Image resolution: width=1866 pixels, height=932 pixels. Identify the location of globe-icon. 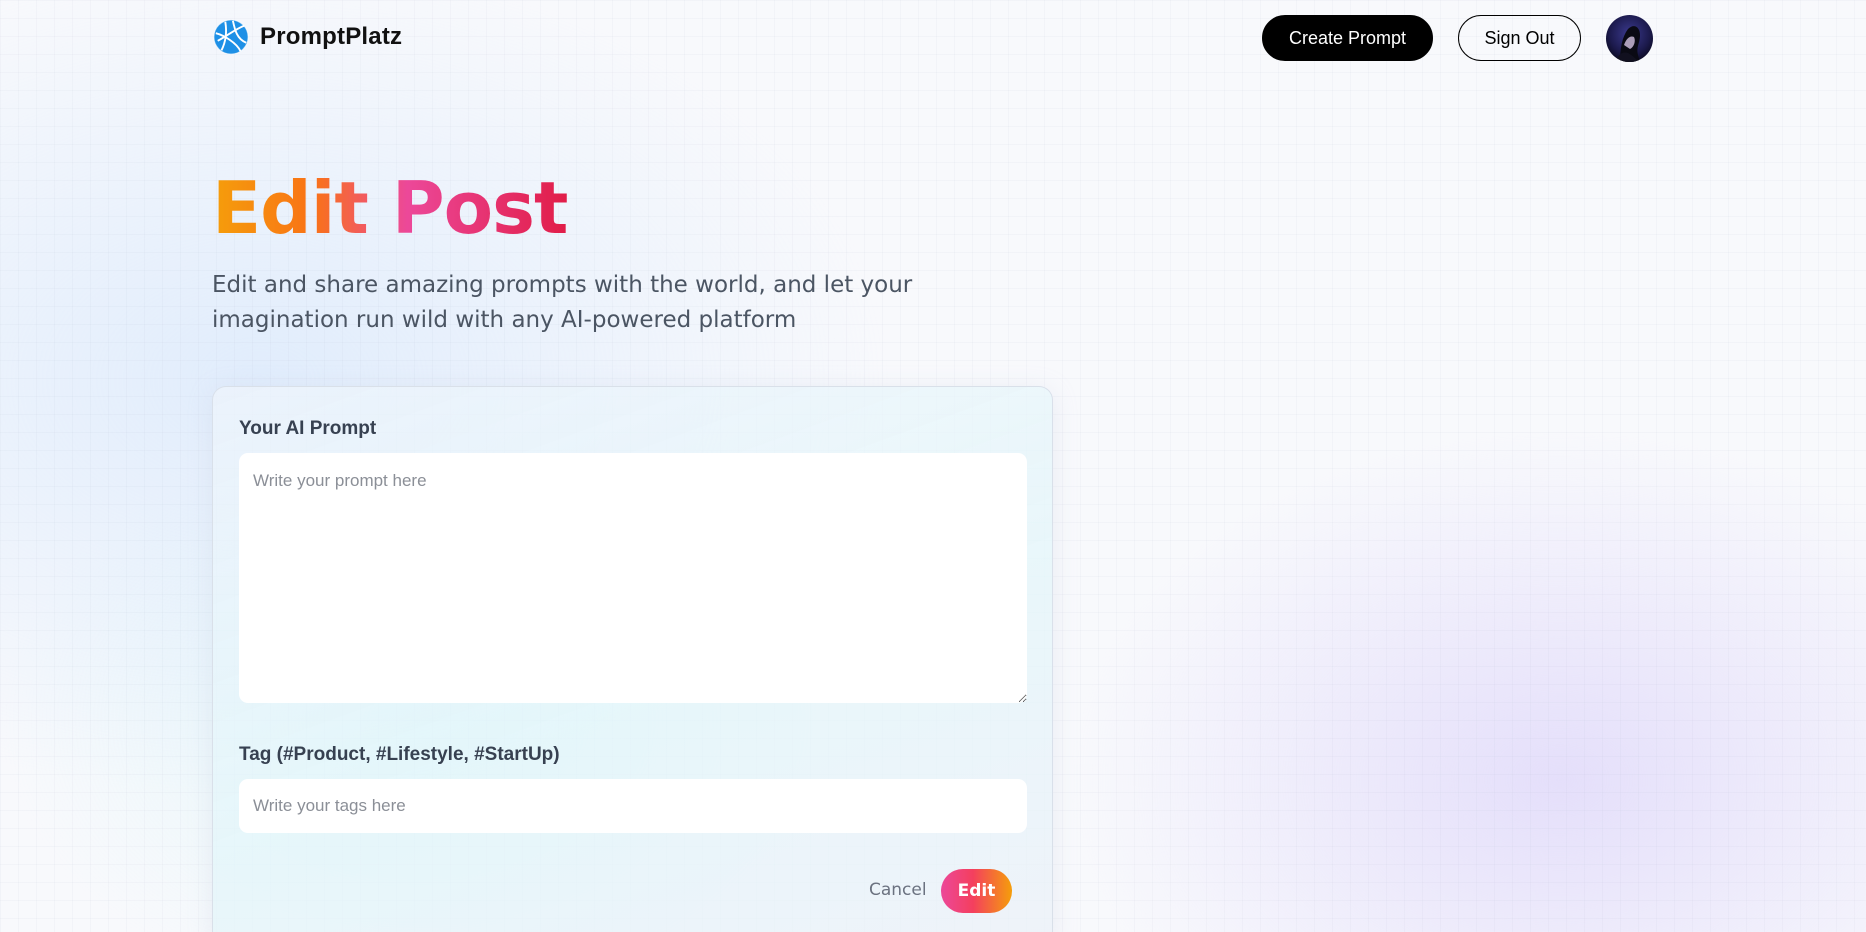
(231, 37).